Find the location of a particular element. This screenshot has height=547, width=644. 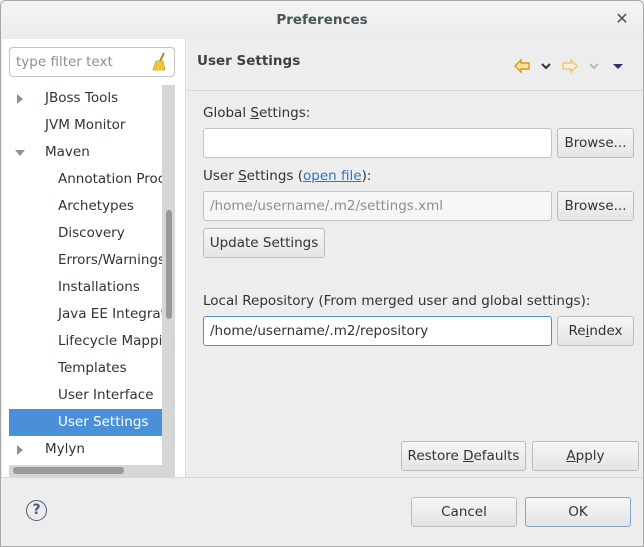

tree-item-user-settings: User Settings is located at coordinates (85, 422).